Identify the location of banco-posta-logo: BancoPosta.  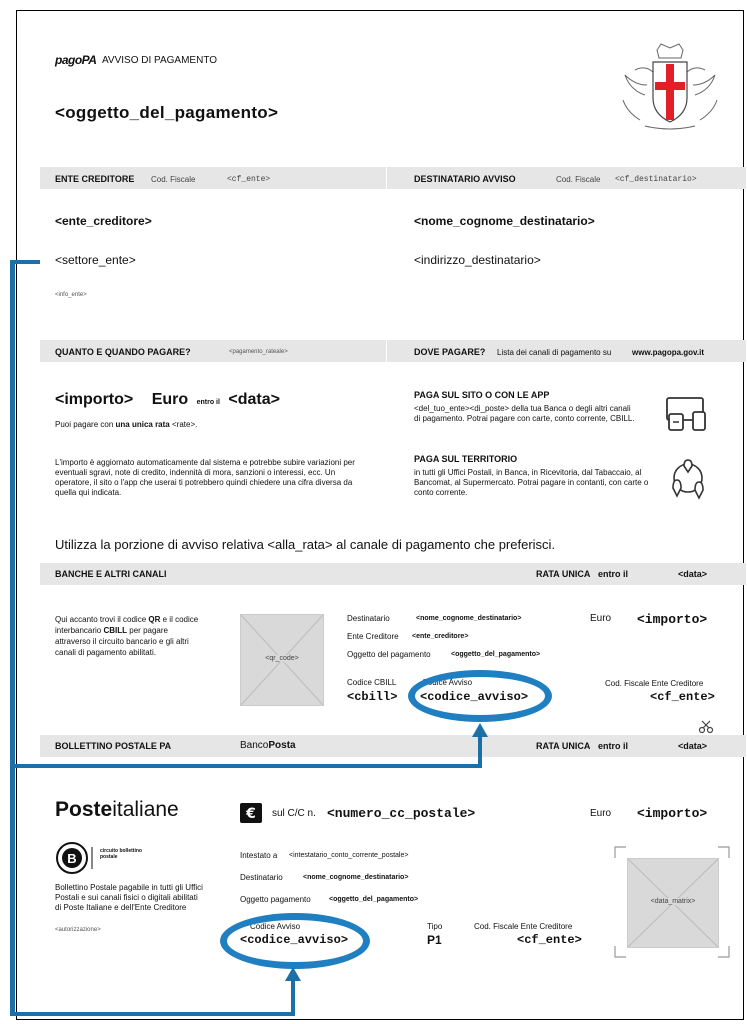
(268, 745).